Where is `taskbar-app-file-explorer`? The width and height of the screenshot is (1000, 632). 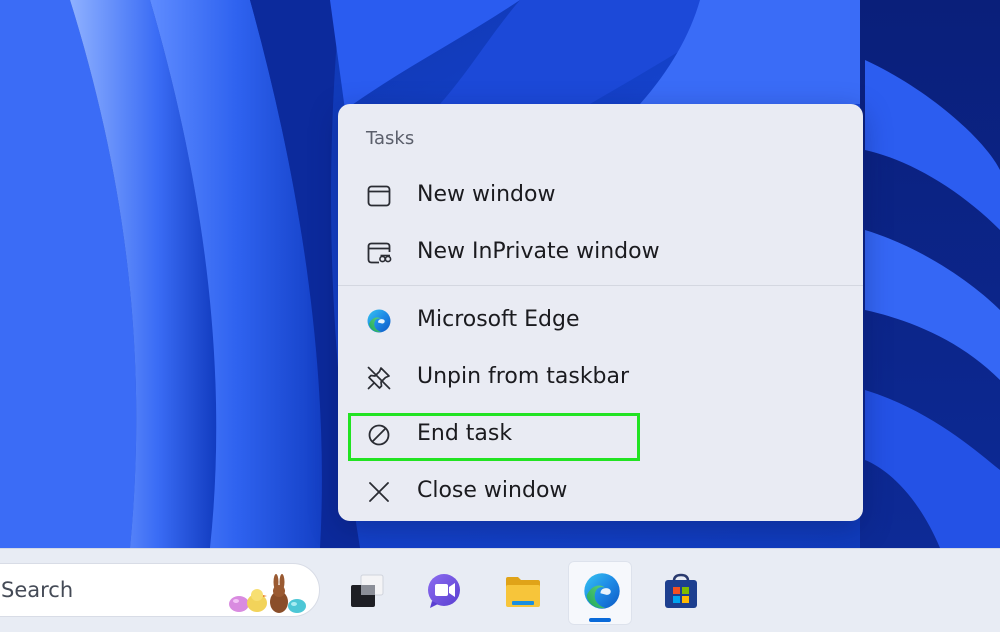
taskbar-app-file-explorer is located at coordinates (521, 593).